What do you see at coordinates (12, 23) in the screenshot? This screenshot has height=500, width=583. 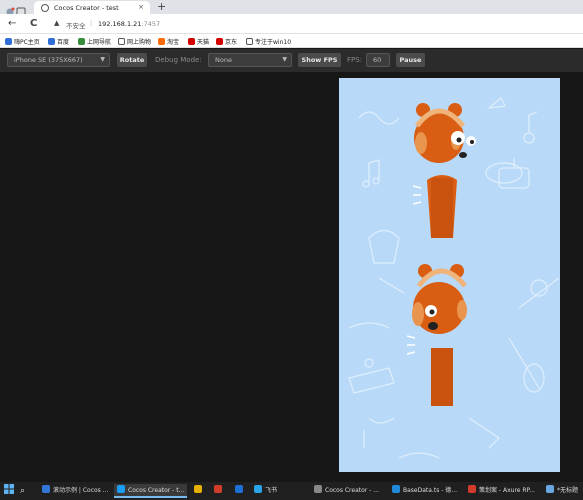 I see `back-arrow-icon: ←` at bounding box center [12, 23].